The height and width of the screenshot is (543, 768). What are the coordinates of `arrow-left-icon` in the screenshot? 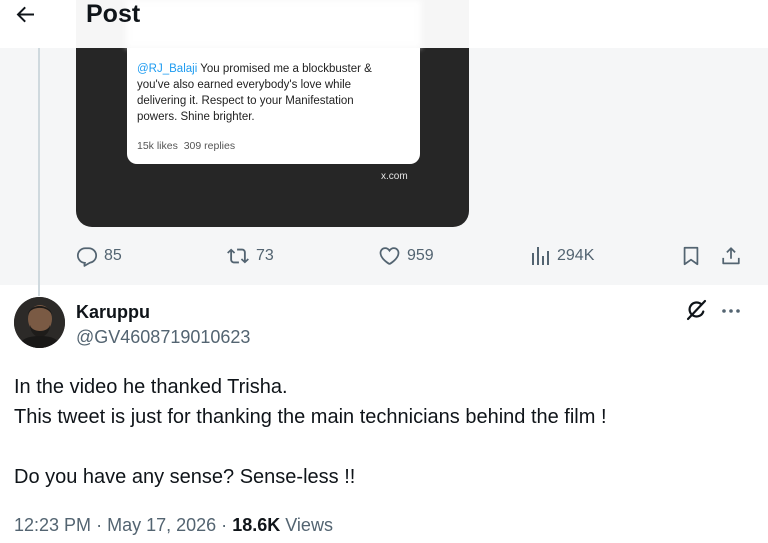 It's located at (25, 14).